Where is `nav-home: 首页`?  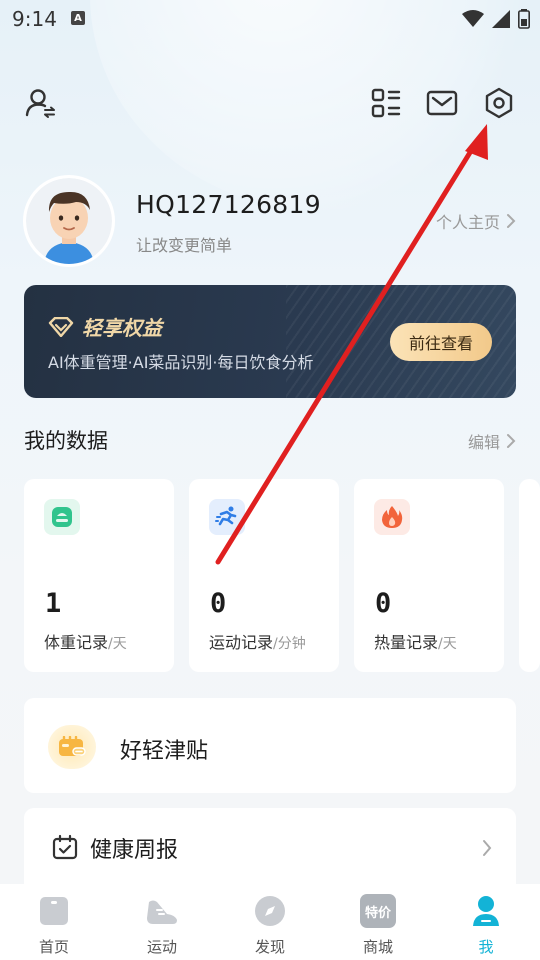
nav-home: 首页 is located at coordinates (54, 922).